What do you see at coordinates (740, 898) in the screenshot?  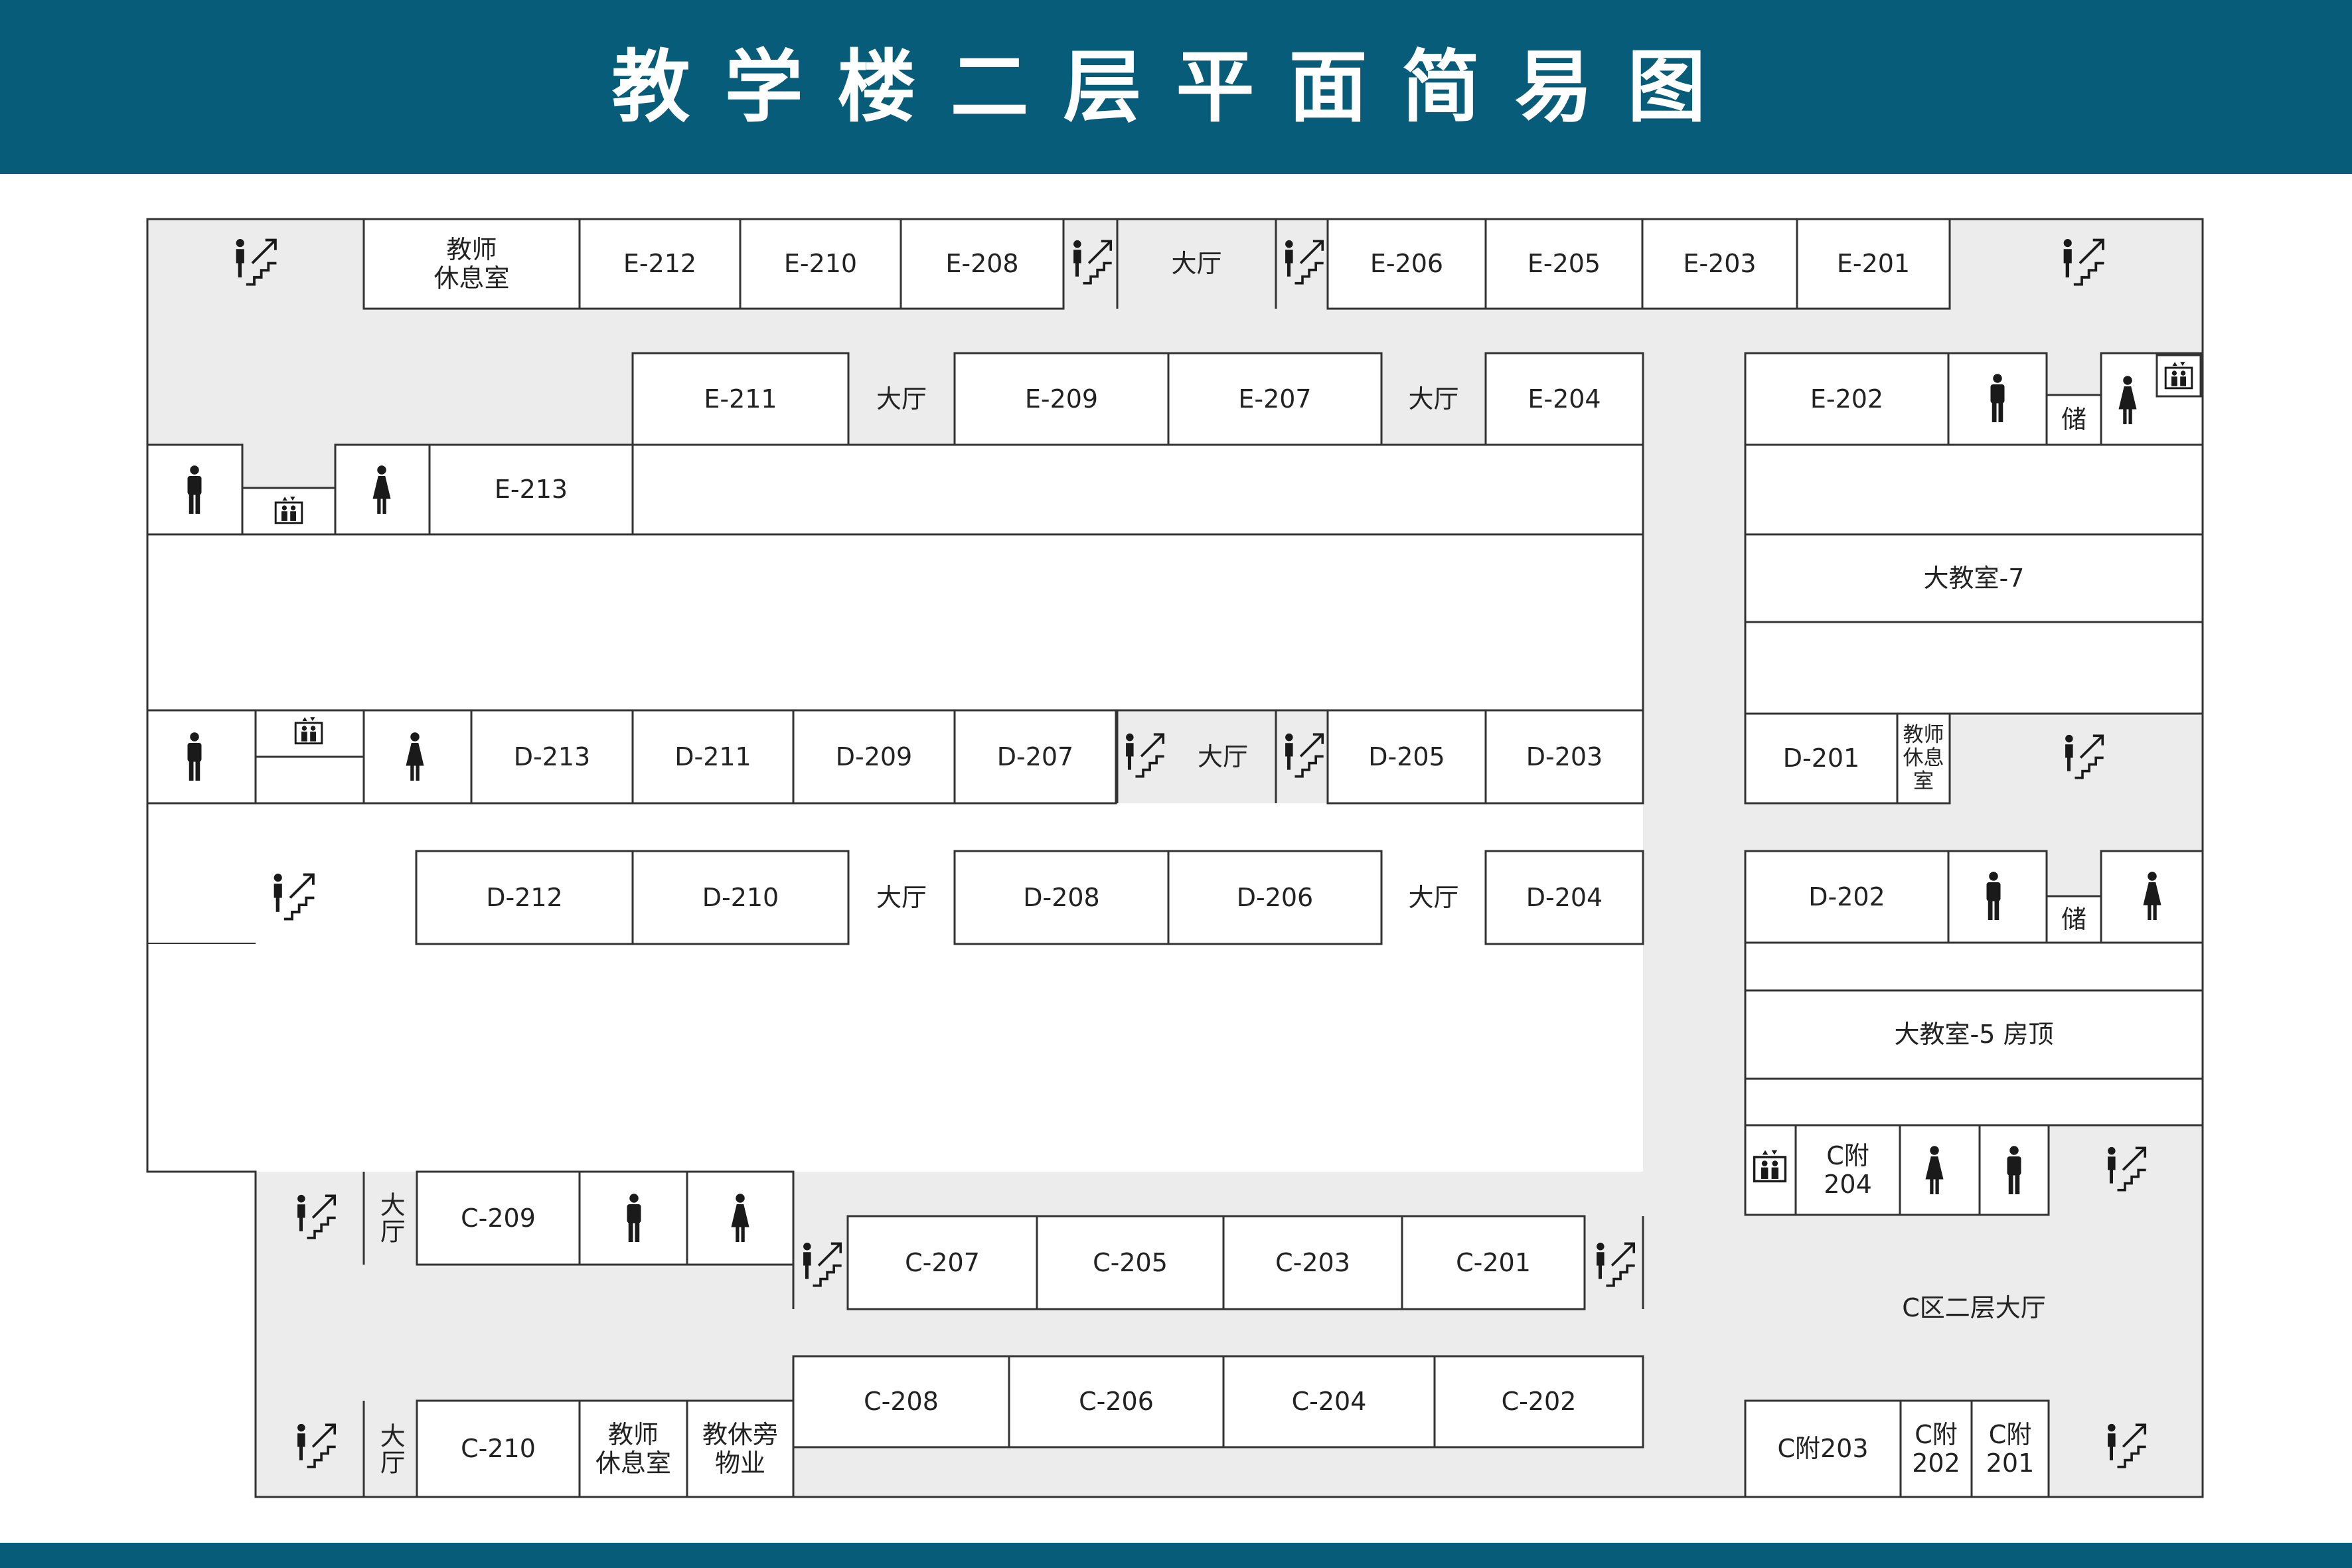 I see `room-d210: D-210` at bounding box center [740, 898].